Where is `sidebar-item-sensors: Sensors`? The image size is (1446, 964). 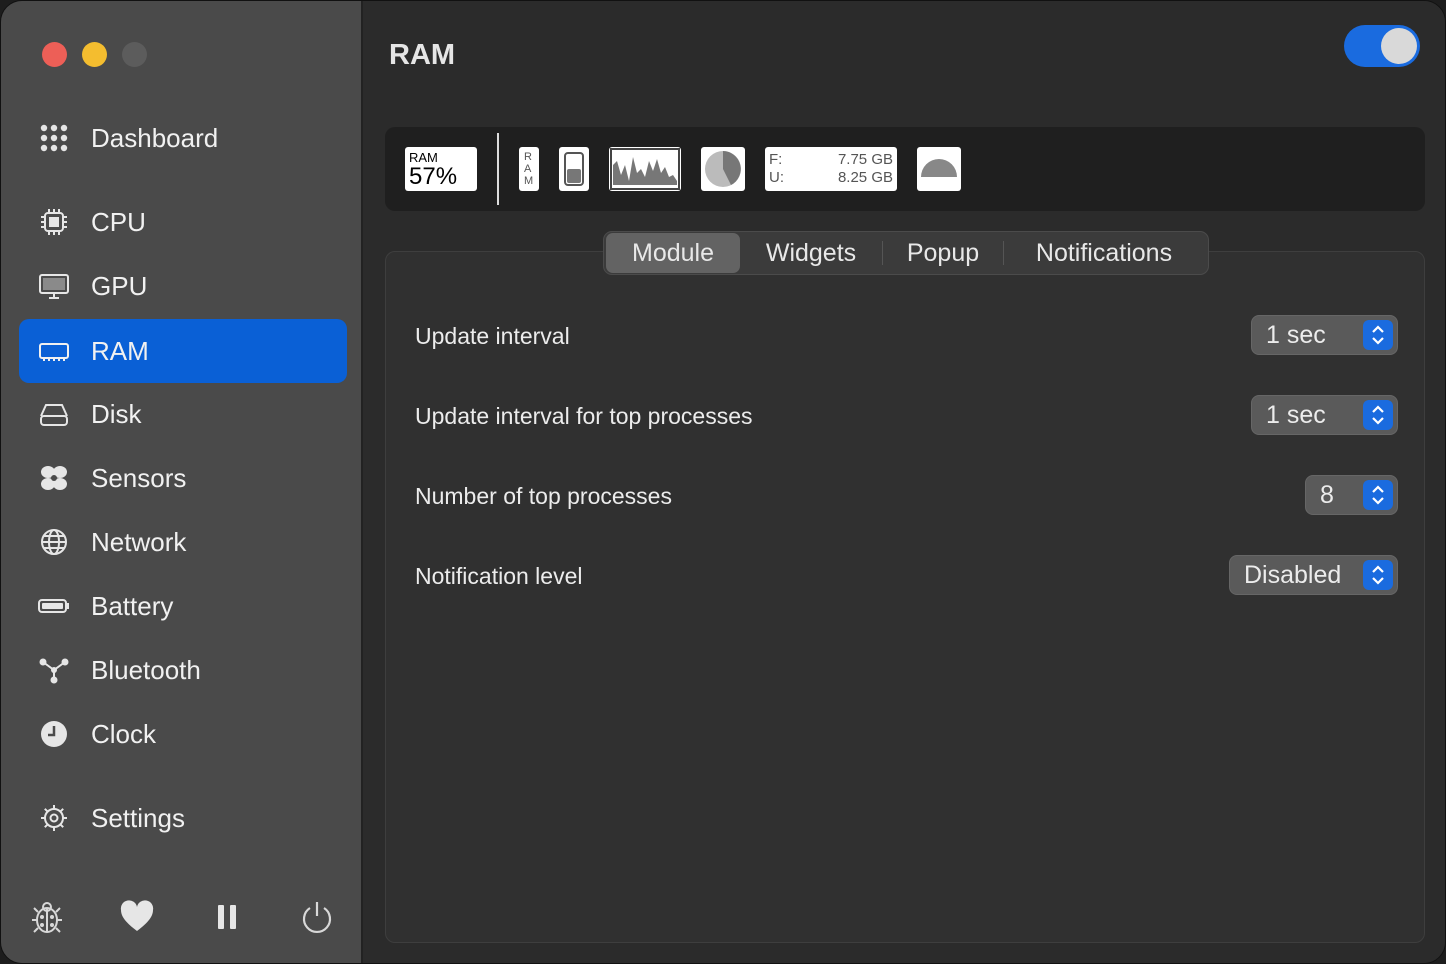 sidebar-item-sensors: Sensors is located at coordinates (183, 478).